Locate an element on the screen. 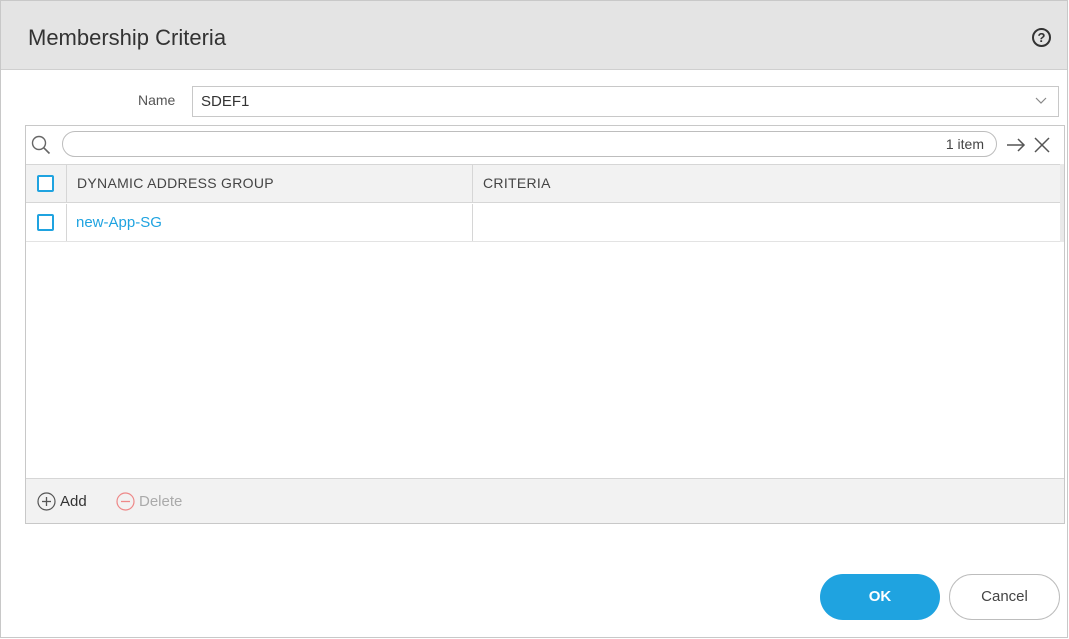  name-select: SDEF1 is located at coordinates (625, 101).